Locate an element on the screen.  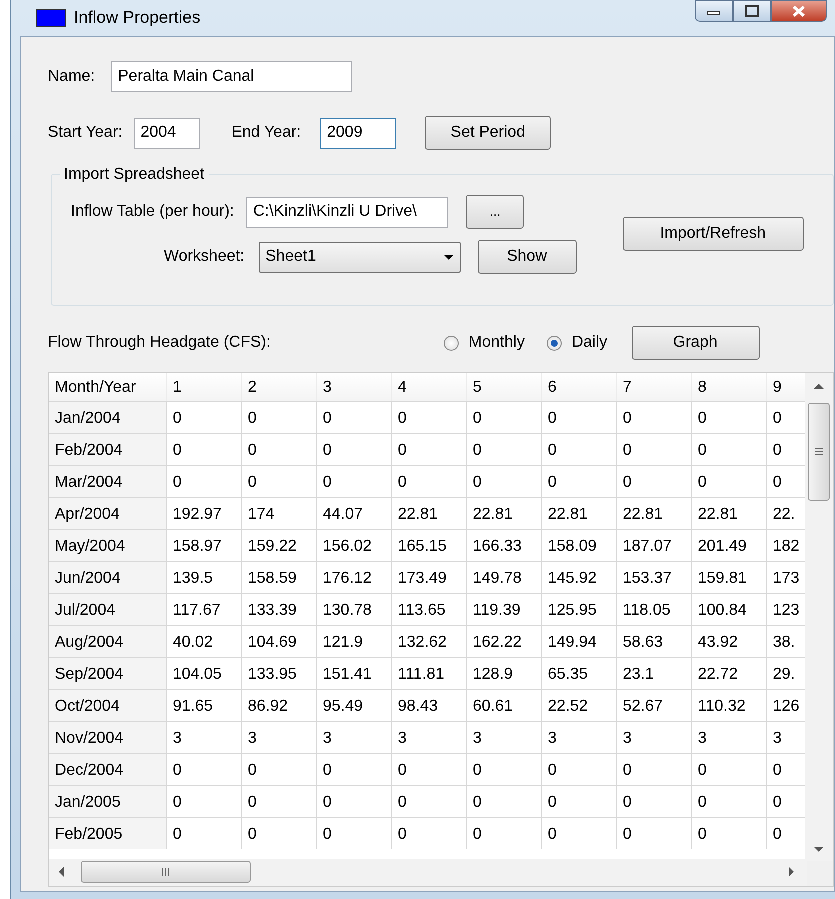
minimize-button is located at coordinates (714, 11).